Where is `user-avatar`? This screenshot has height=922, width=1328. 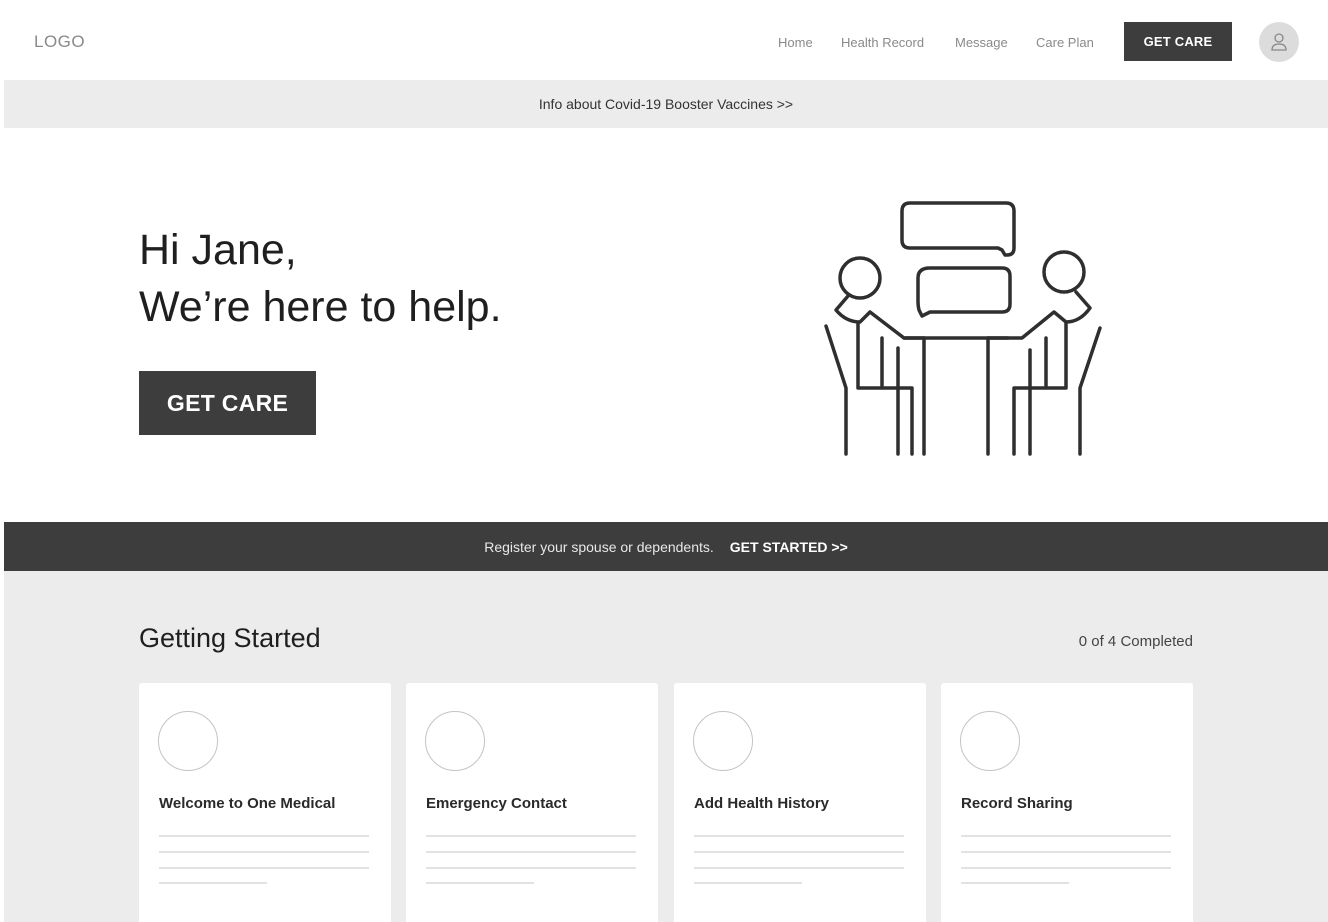
user-avatar is located at coordinates (1279, 42).